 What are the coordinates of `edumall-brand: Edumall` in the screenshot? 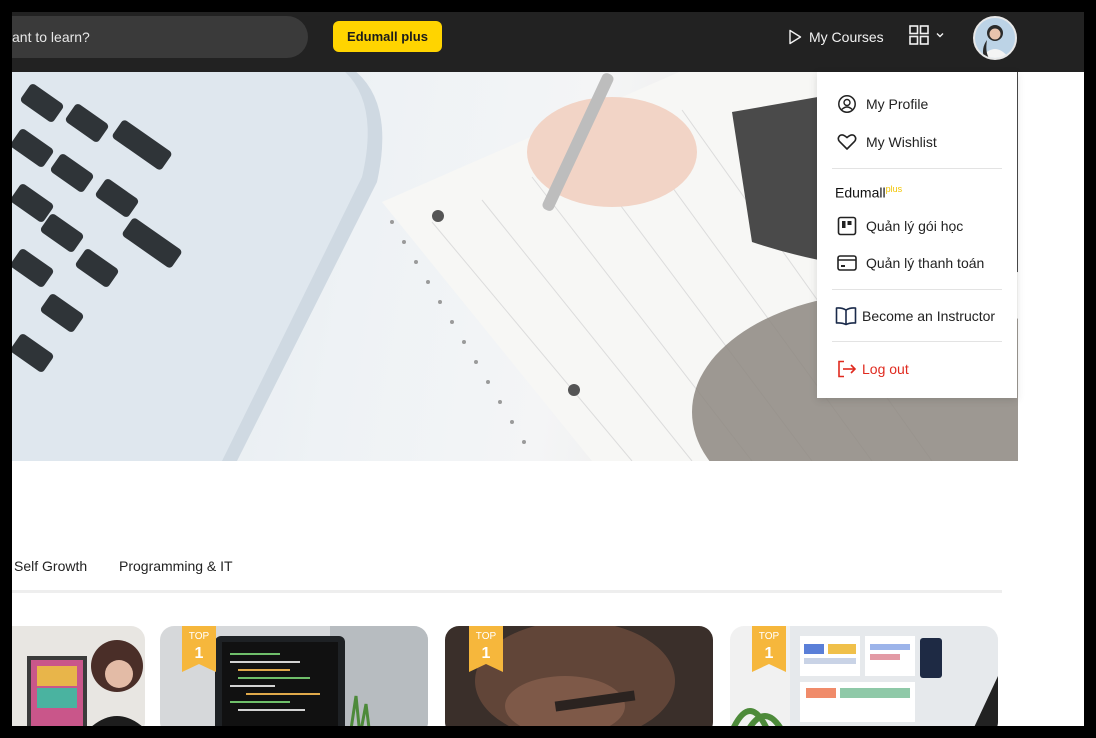 It's located at (860, 192).